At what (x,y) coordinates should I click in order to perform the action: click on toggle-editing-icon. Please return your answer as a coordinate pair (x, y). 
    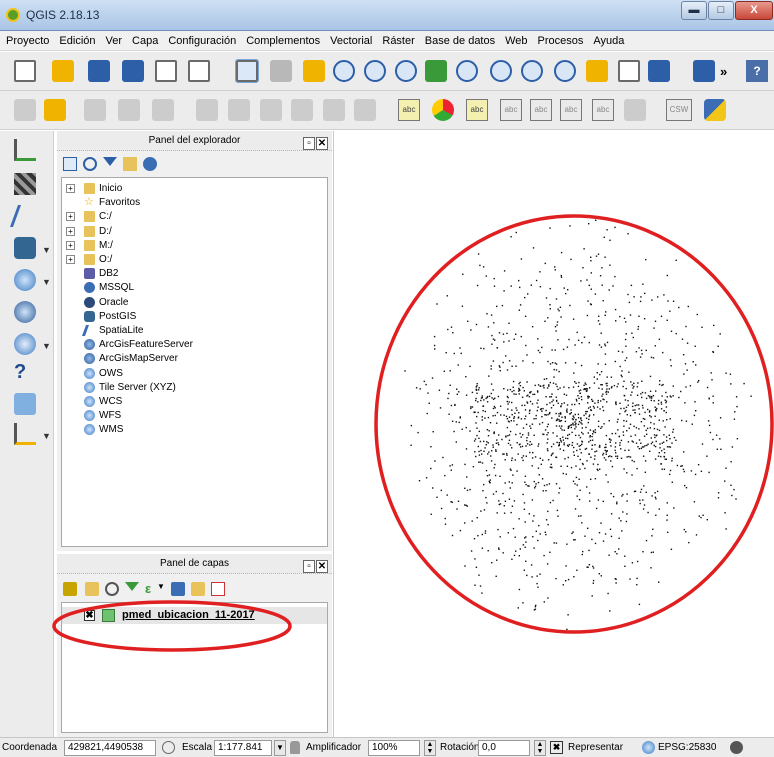
    Looking at the image, I should click on (55, 110).